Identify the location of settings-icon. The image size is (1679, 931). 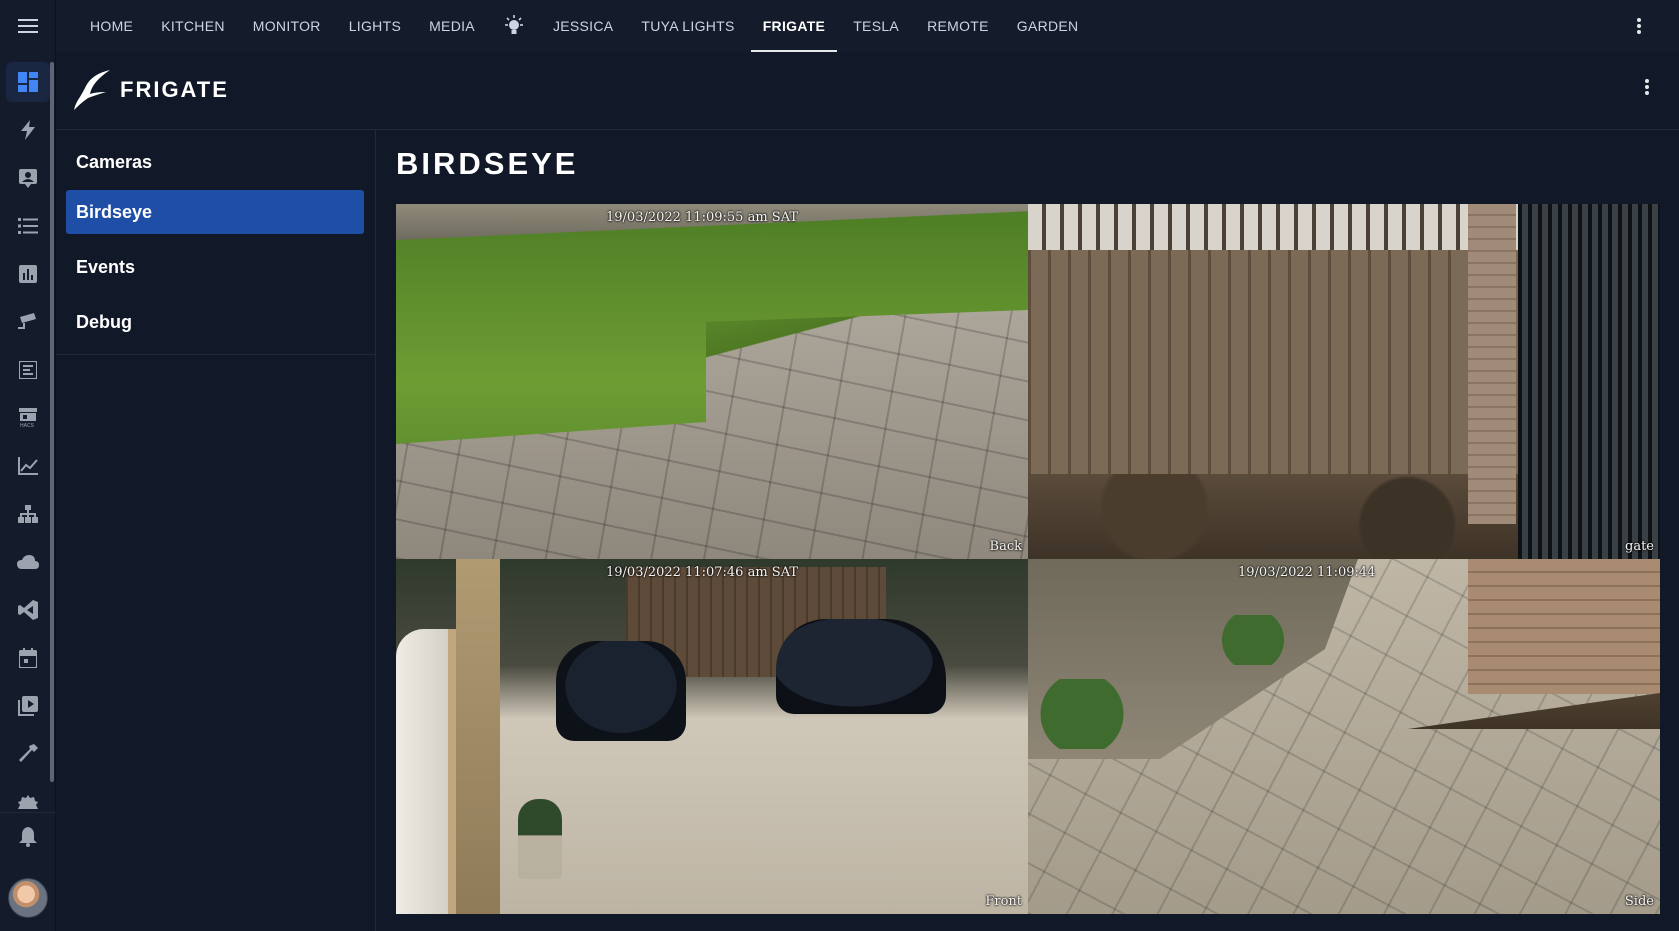
(28, 802).